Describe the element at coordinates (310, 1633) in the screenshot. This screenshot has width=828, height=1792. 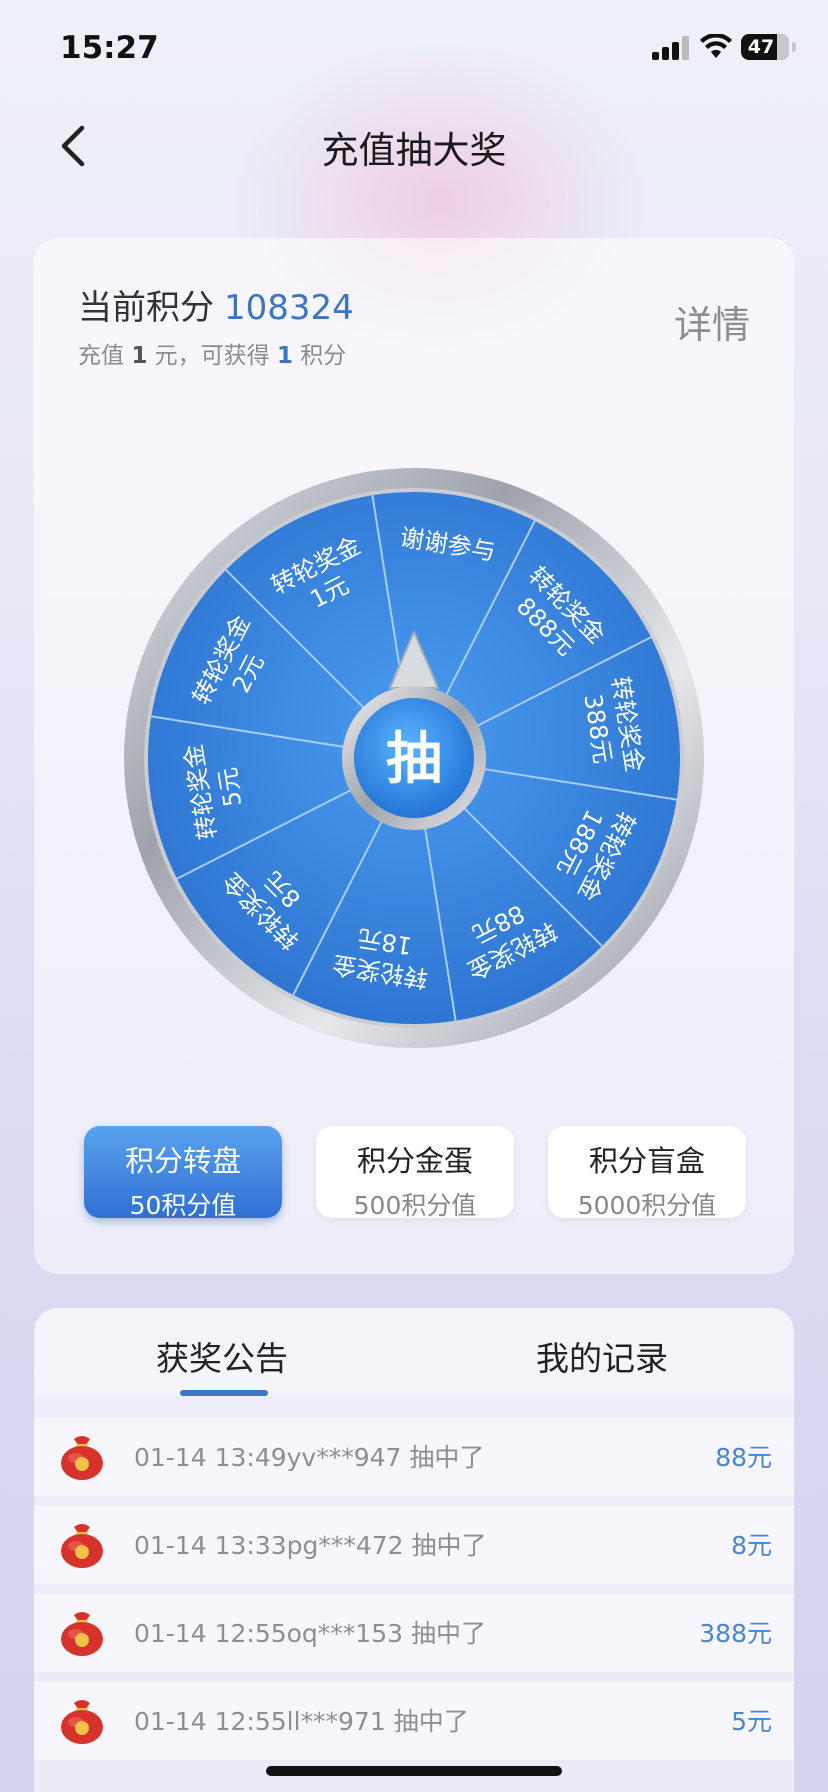
I see `announcement-text: 01-14 12:55oq***153 抽中了` at that location.